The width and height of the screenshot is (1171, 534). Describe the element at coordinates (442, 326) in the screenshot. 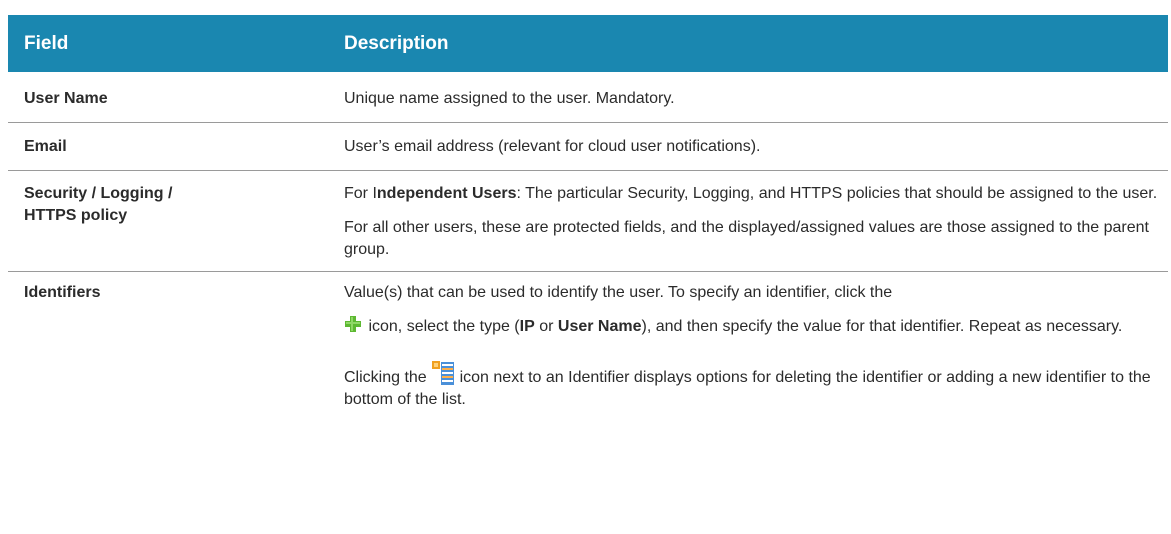

I see `identifiers-p2-a: icon, select the type (` at that location.